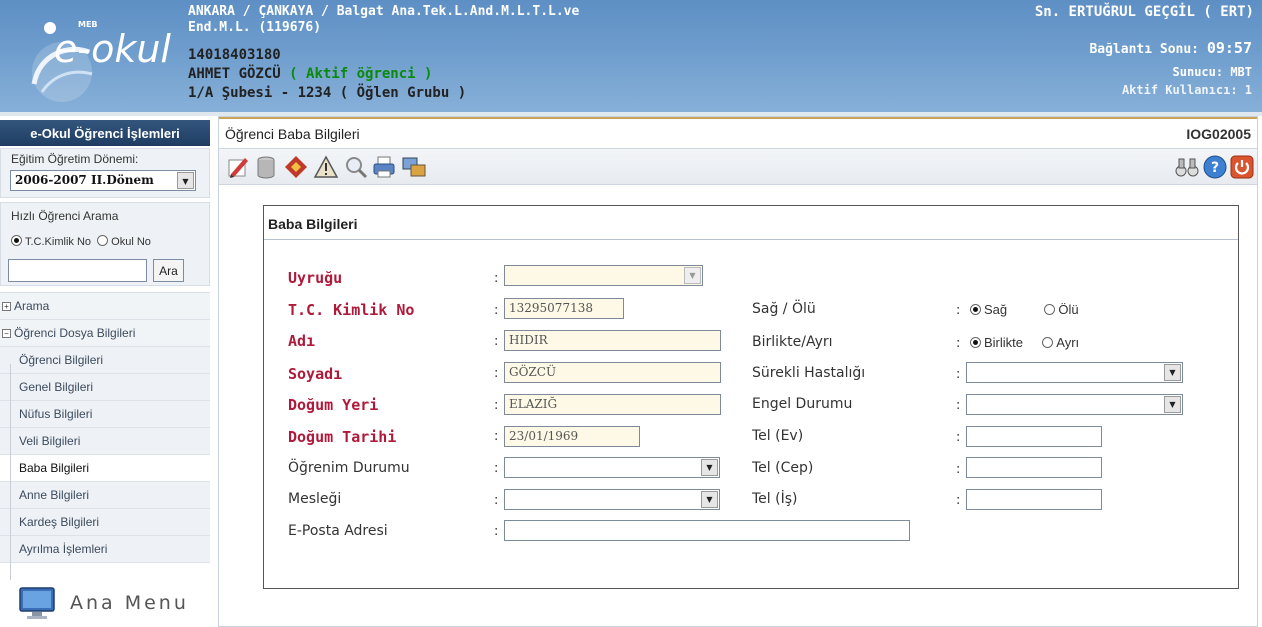 The image size is (1262, 627). I want to click on menu-item: Kardeş Bilgileri, so click(105, 522).